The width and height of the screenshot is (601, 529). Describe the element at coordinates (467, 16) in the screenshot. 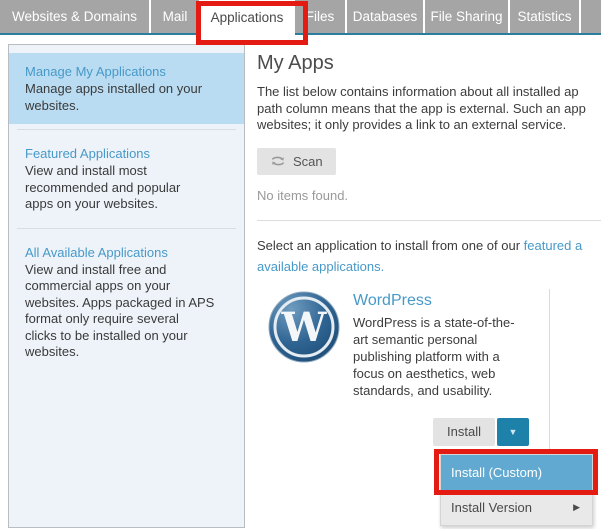

I see `tab-file-sharing: File Sharing` at that location.